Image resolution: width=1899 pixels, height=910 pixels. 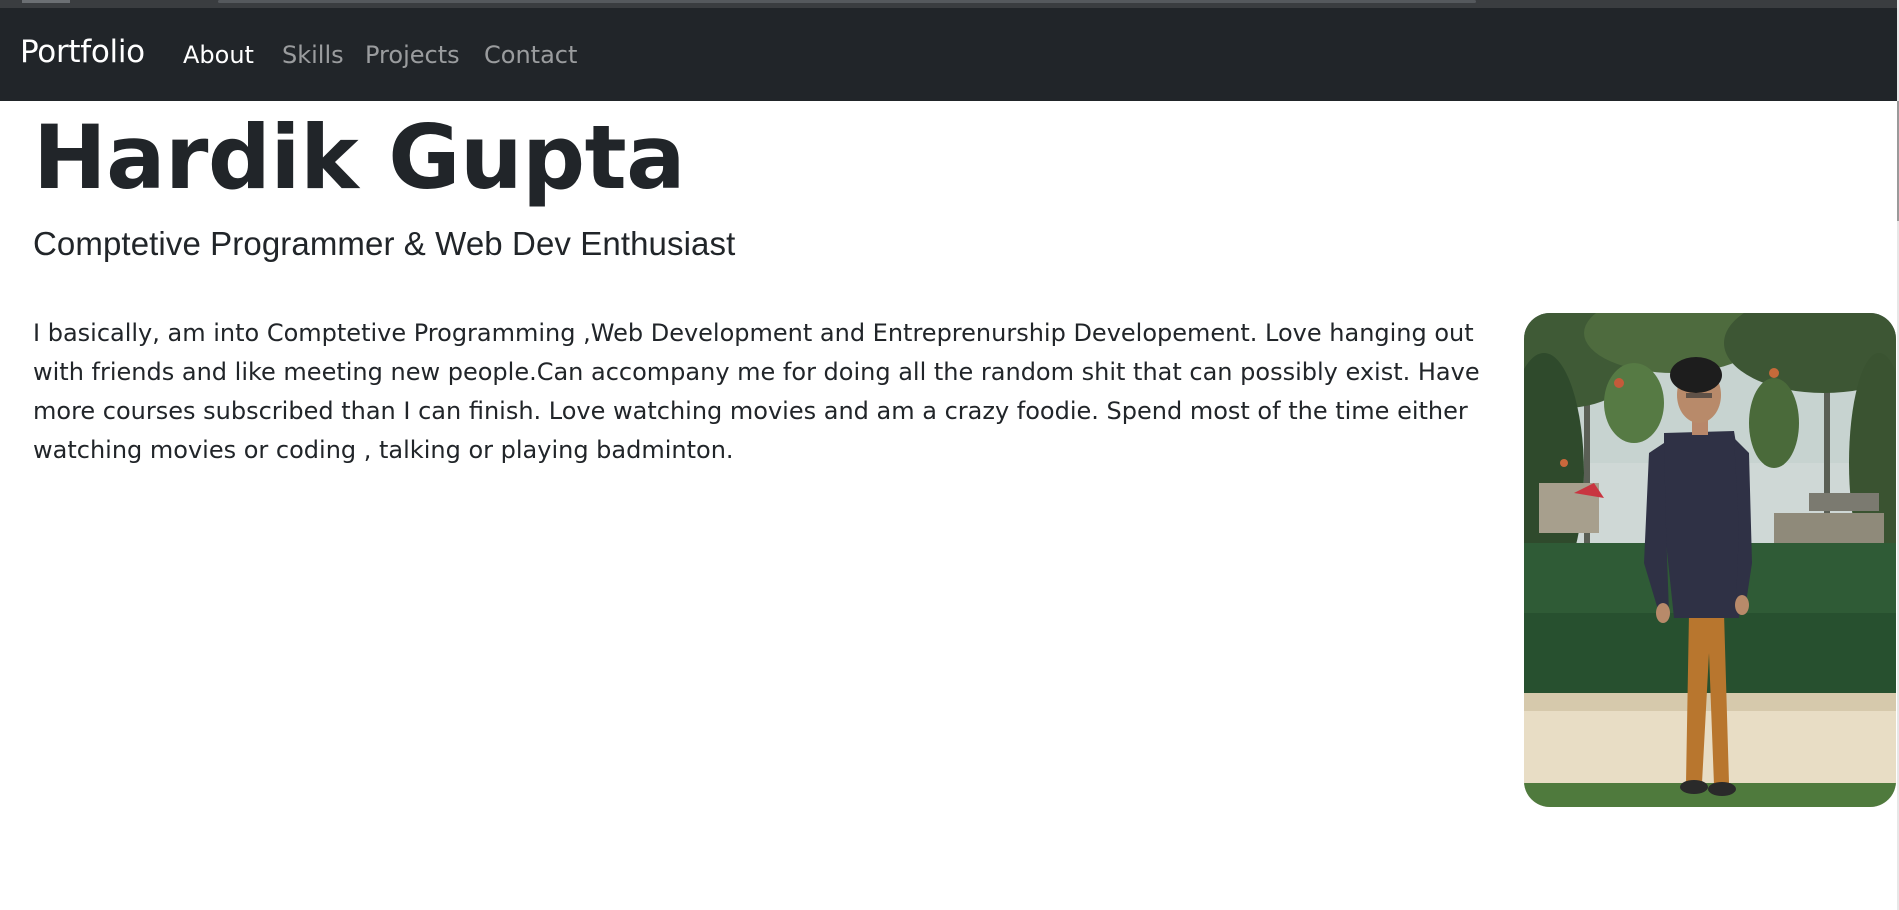 I want to click on nav-link-skills: Skills, so click(x=313, y=55).